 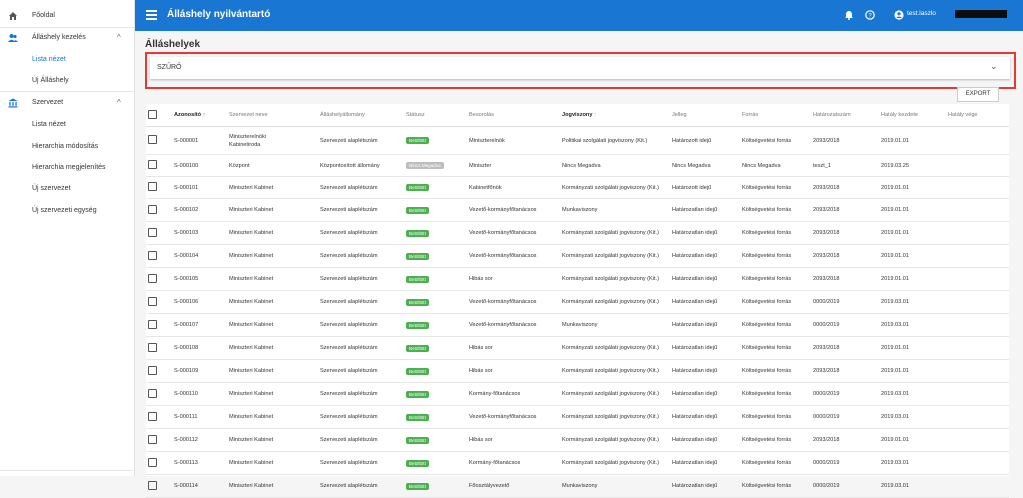 I want to click on cell-text: Szervezeti alaplétszám, so click(x=349, y=440).